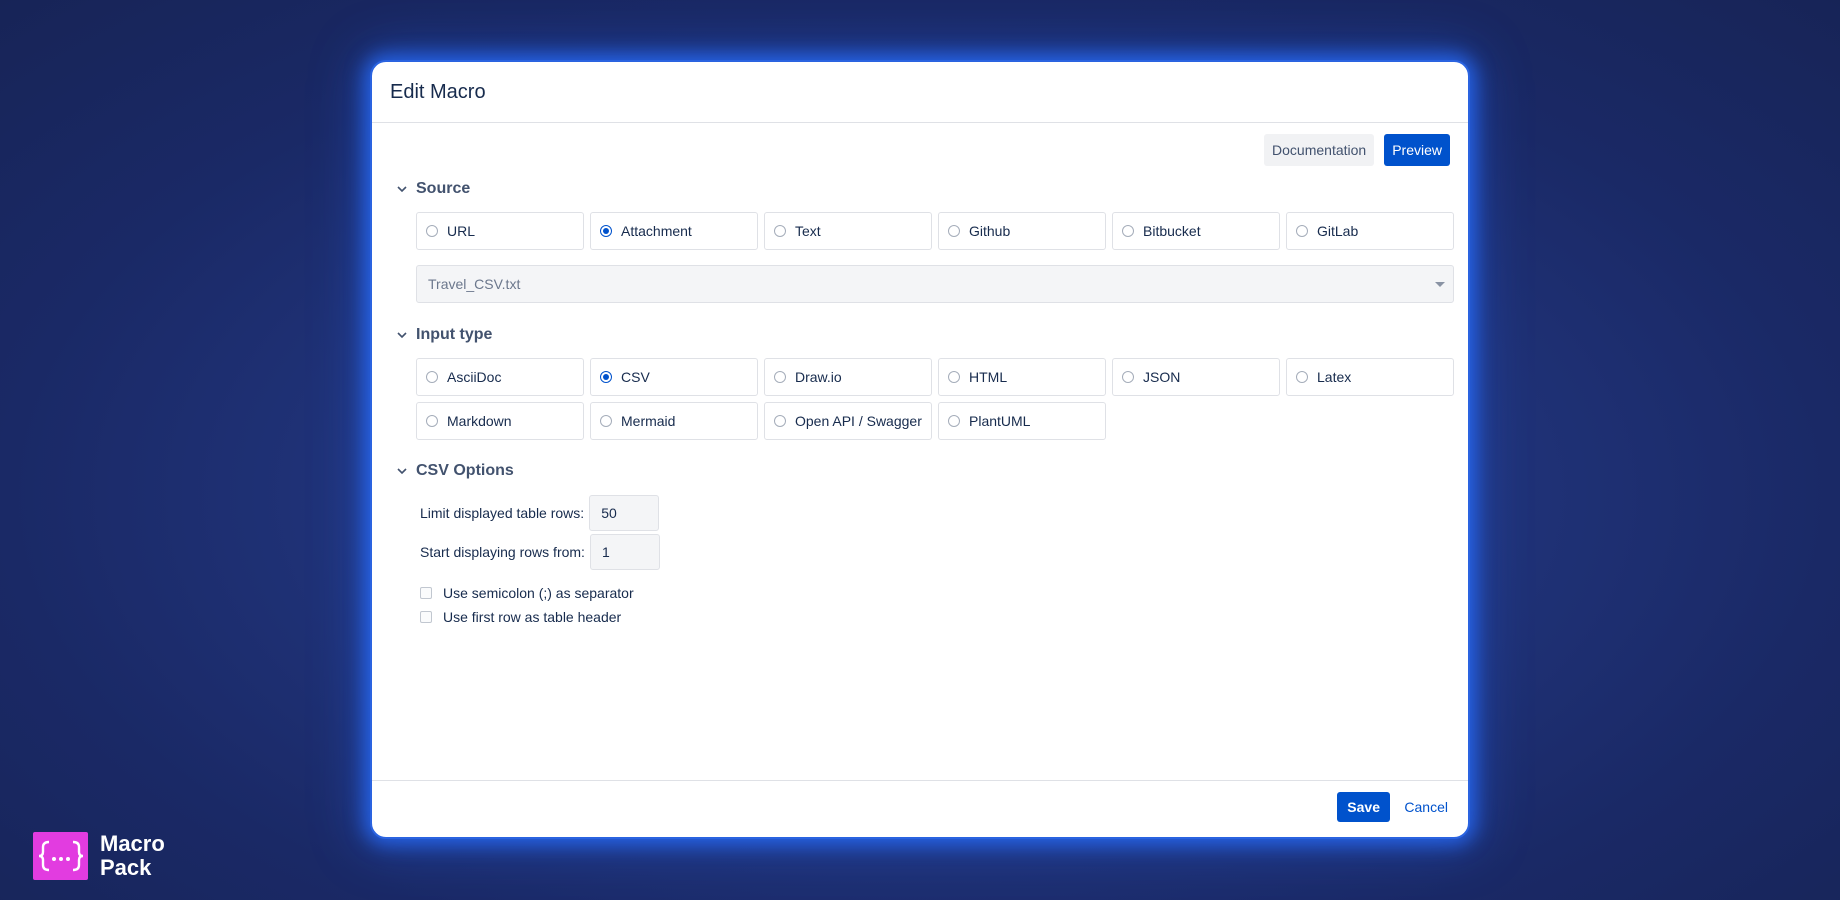  I want to click on option-label: Draw.io, so click(818, 377).